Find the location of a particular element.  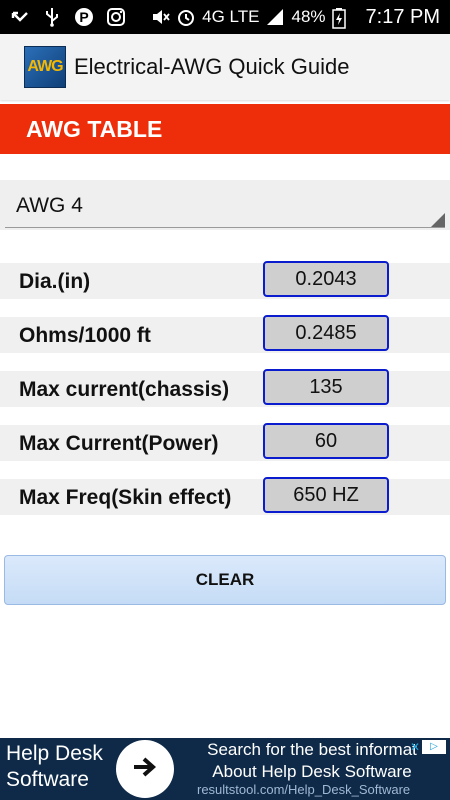

ad-url: resultstool.com/Help_Desk_Software is located at coordinates (303, 789).